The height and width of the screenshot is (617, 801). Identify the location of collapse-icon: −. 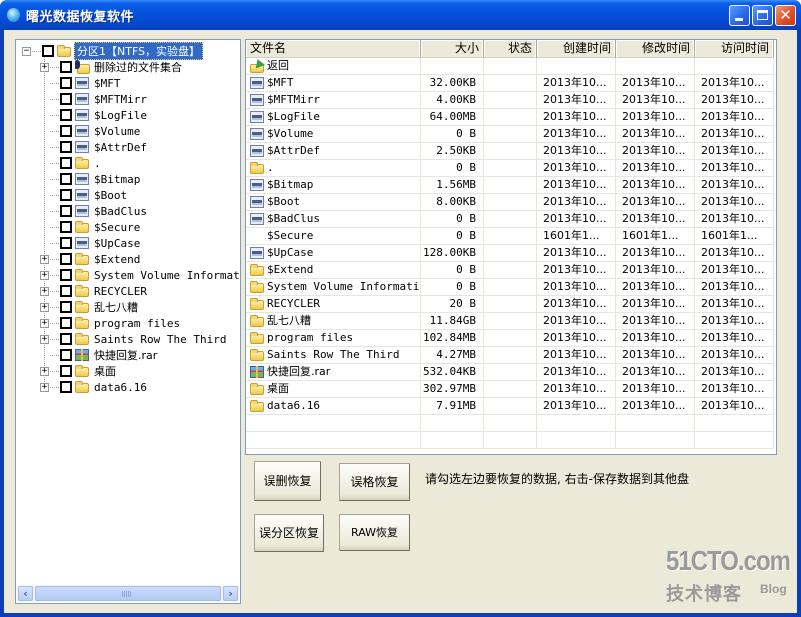
(26, 51).